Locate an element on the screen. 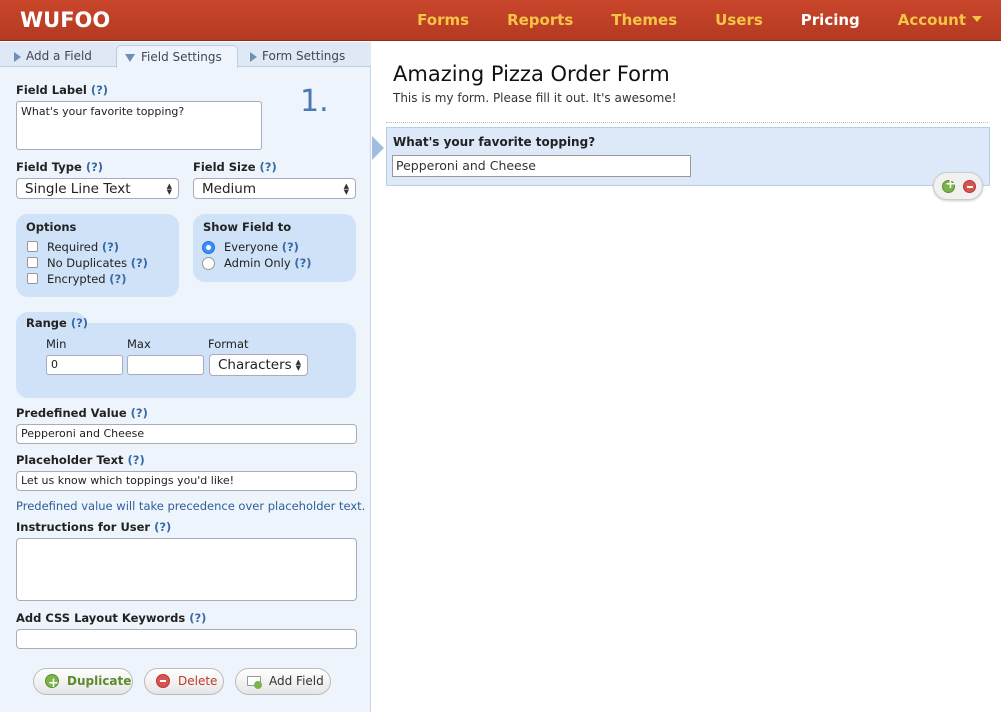  required-label: Required (?) is located at coordinates (83, 247).